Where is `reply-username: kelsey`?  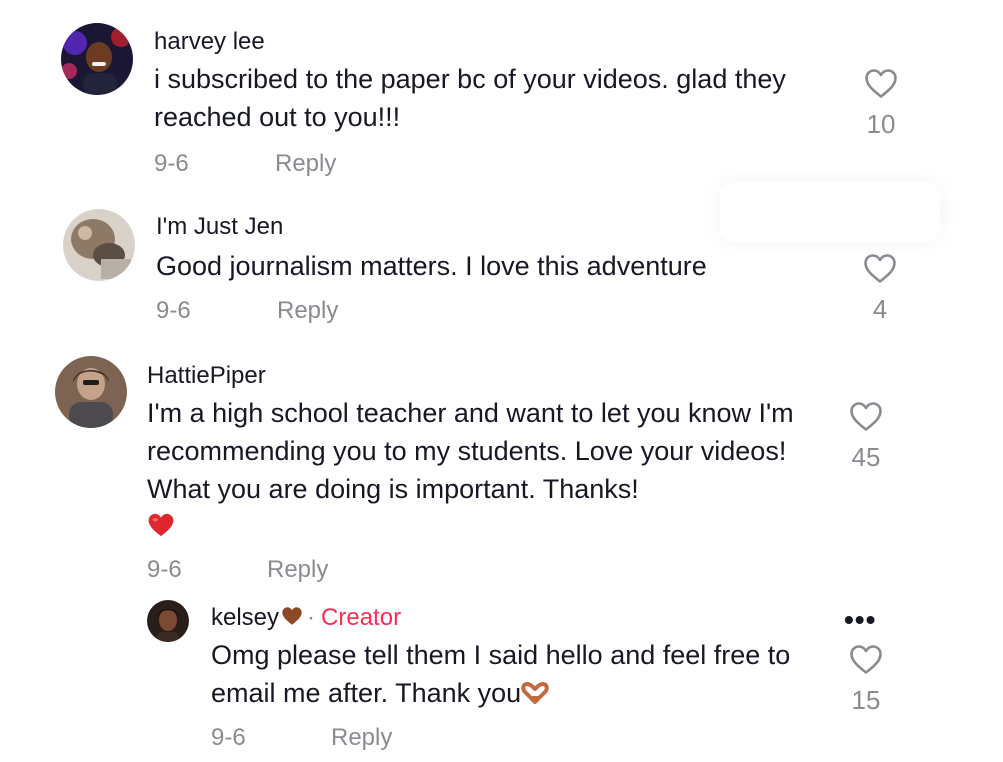
reply-username: kelsey is located at coordinates (245, 617).